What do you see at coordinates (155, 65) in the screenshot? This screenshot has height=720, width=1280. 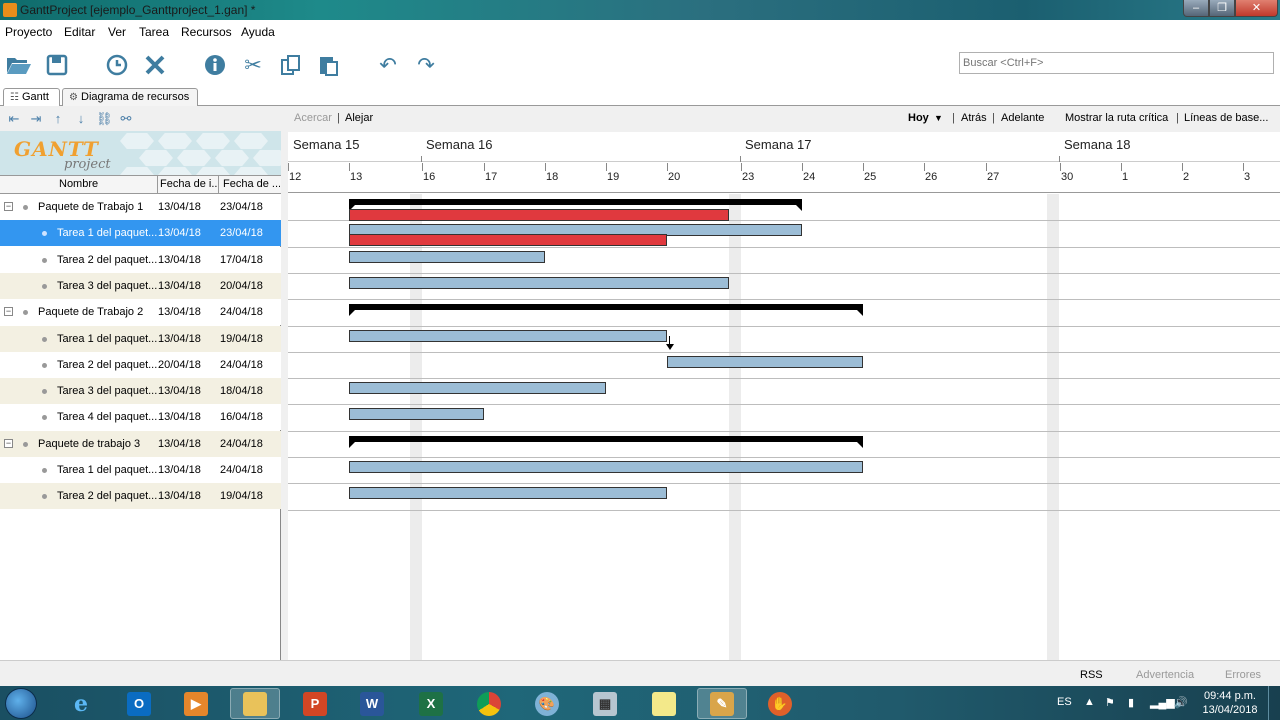 I see `delete-icon` at bounding box center [155, 65].